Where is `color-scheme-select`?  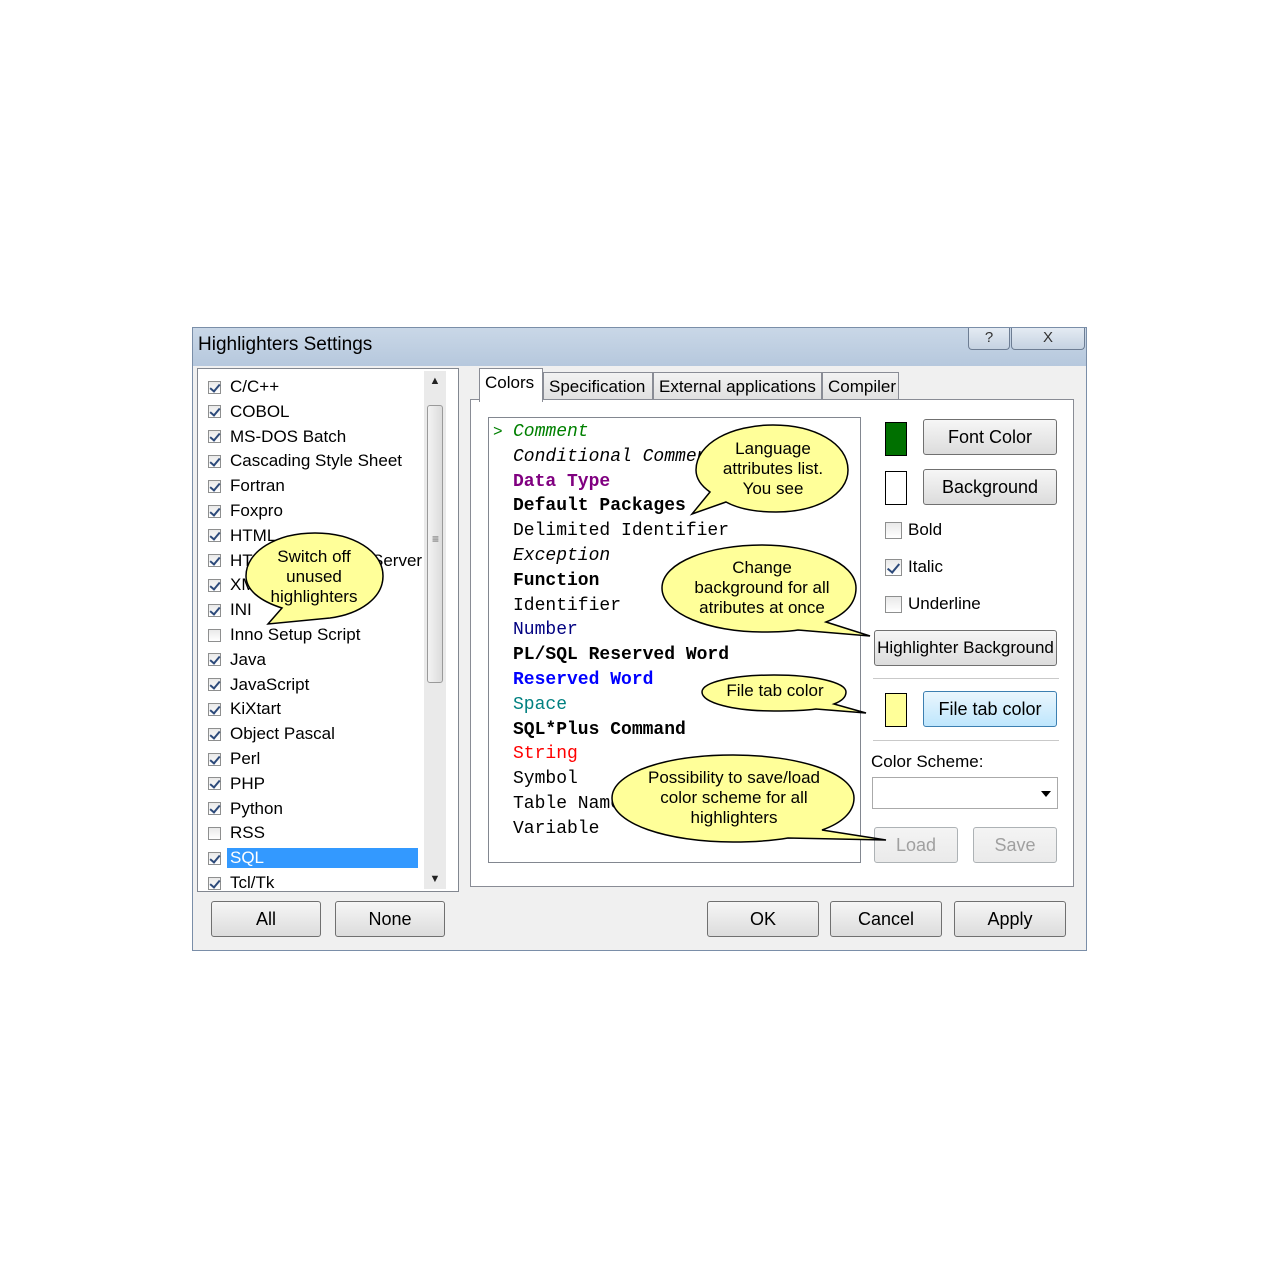 color-scheme-select is located at coordinates (965, 793).